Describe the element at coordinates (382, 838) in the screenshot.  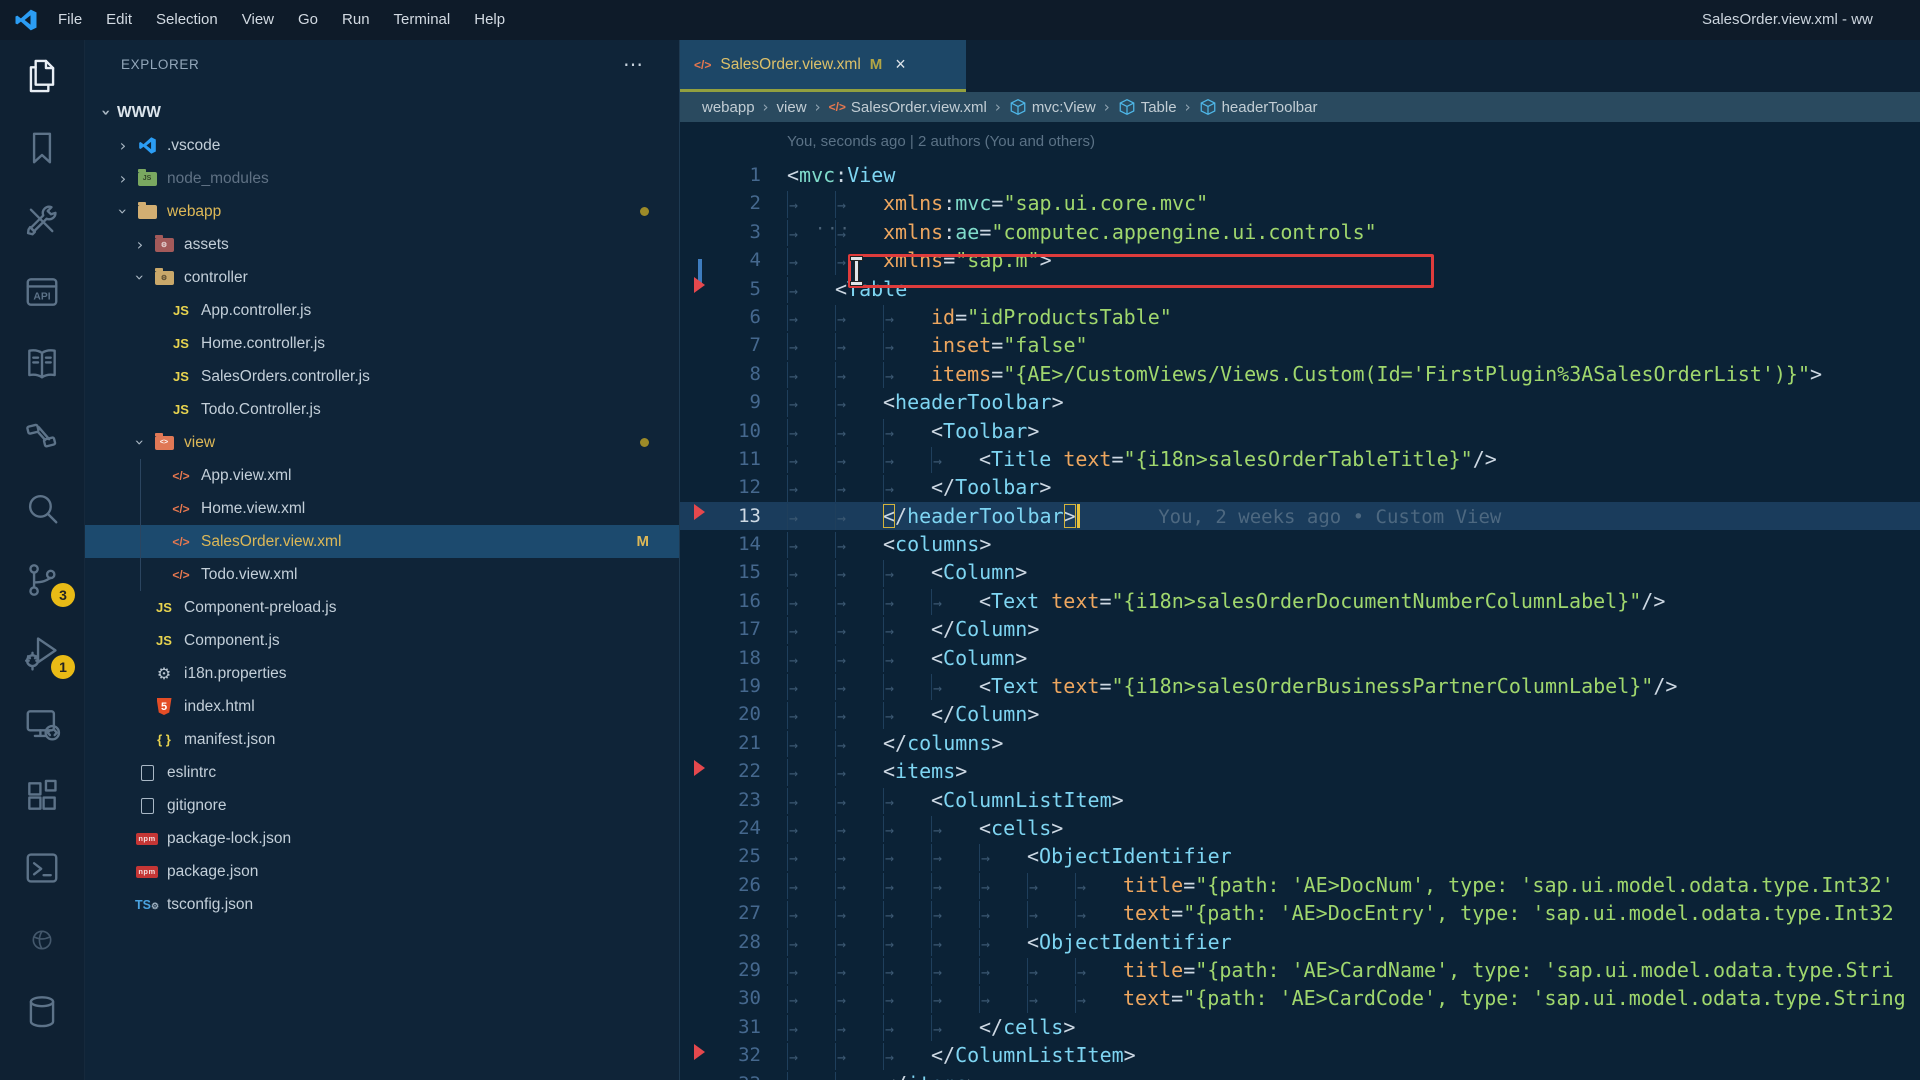
I see `tree-item-package-lock-json: npm package-lock.json` at that location.